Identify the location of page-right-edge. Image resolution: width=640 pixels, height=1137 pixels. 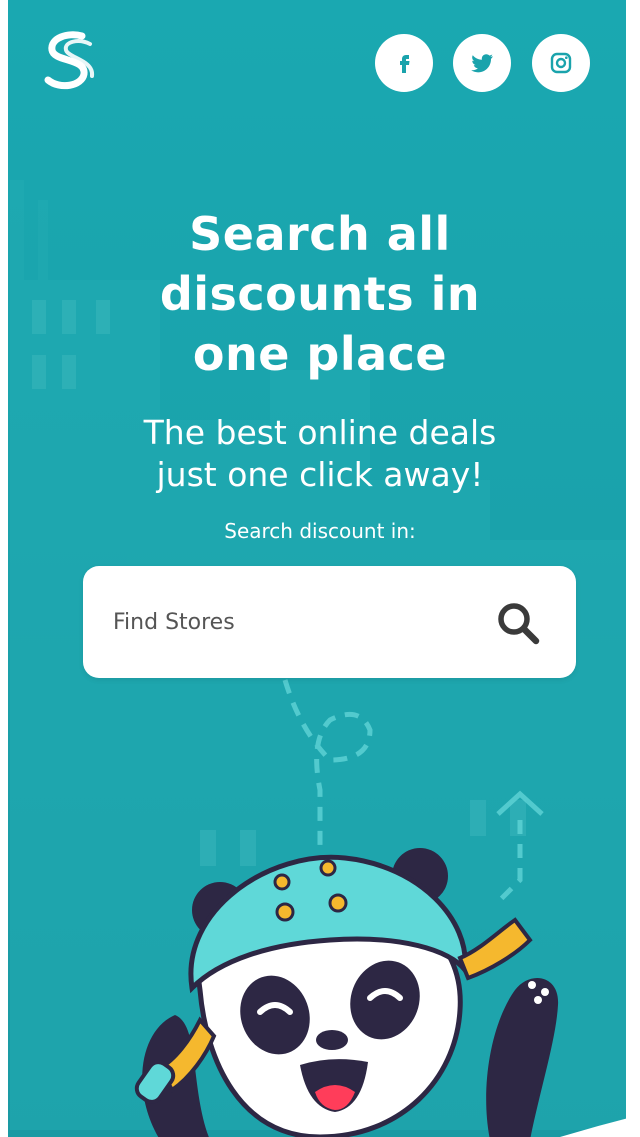
(633, 568).